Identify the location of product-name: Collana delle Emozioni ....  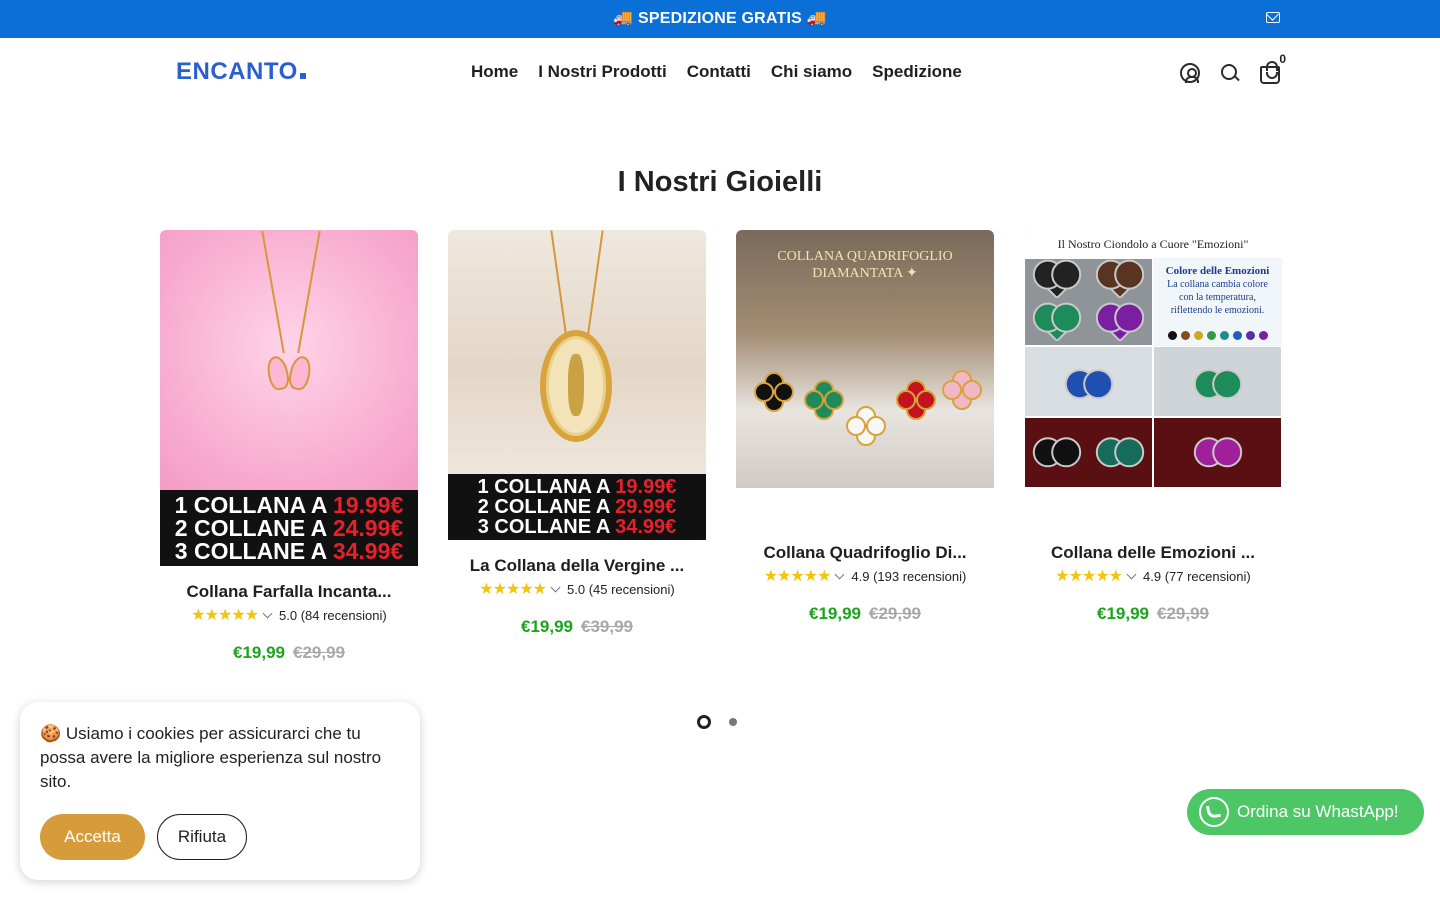
(1153, 553).